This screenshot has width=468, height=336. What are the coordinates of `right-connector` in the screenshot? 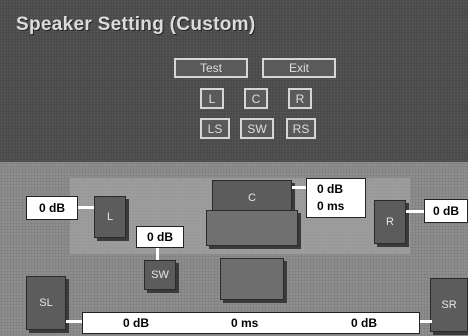 It's located at (415, 211).